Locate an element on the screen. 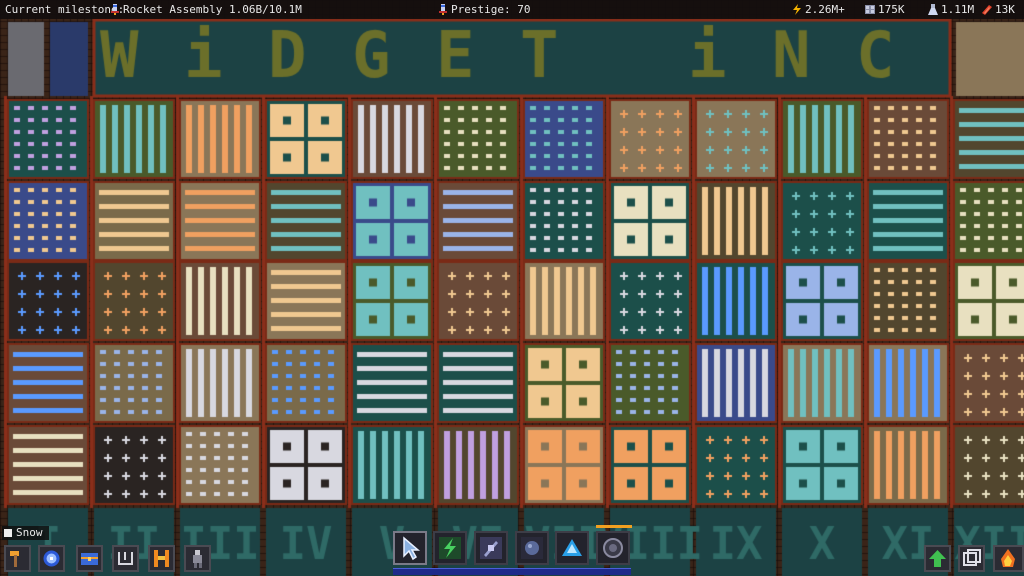  snow-label: Snow is located at coordinates (29, 532).